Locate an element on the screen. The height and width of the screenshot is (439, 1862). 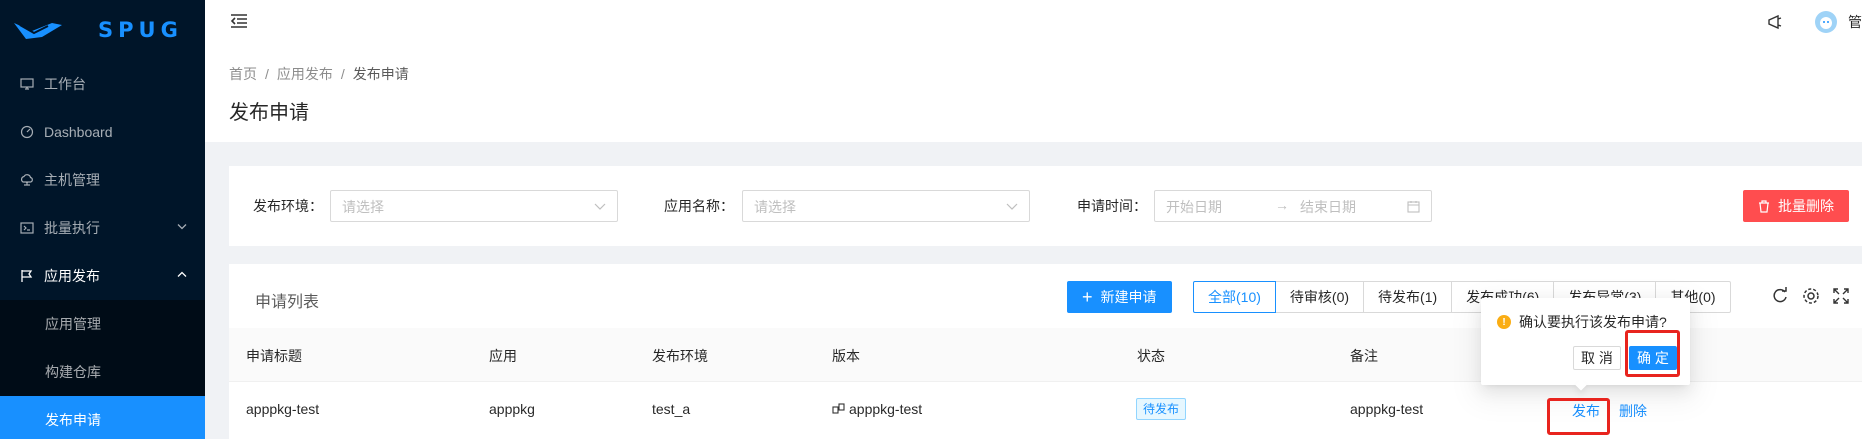
publish-link: 发布 is located at coordinates (1586, 411).